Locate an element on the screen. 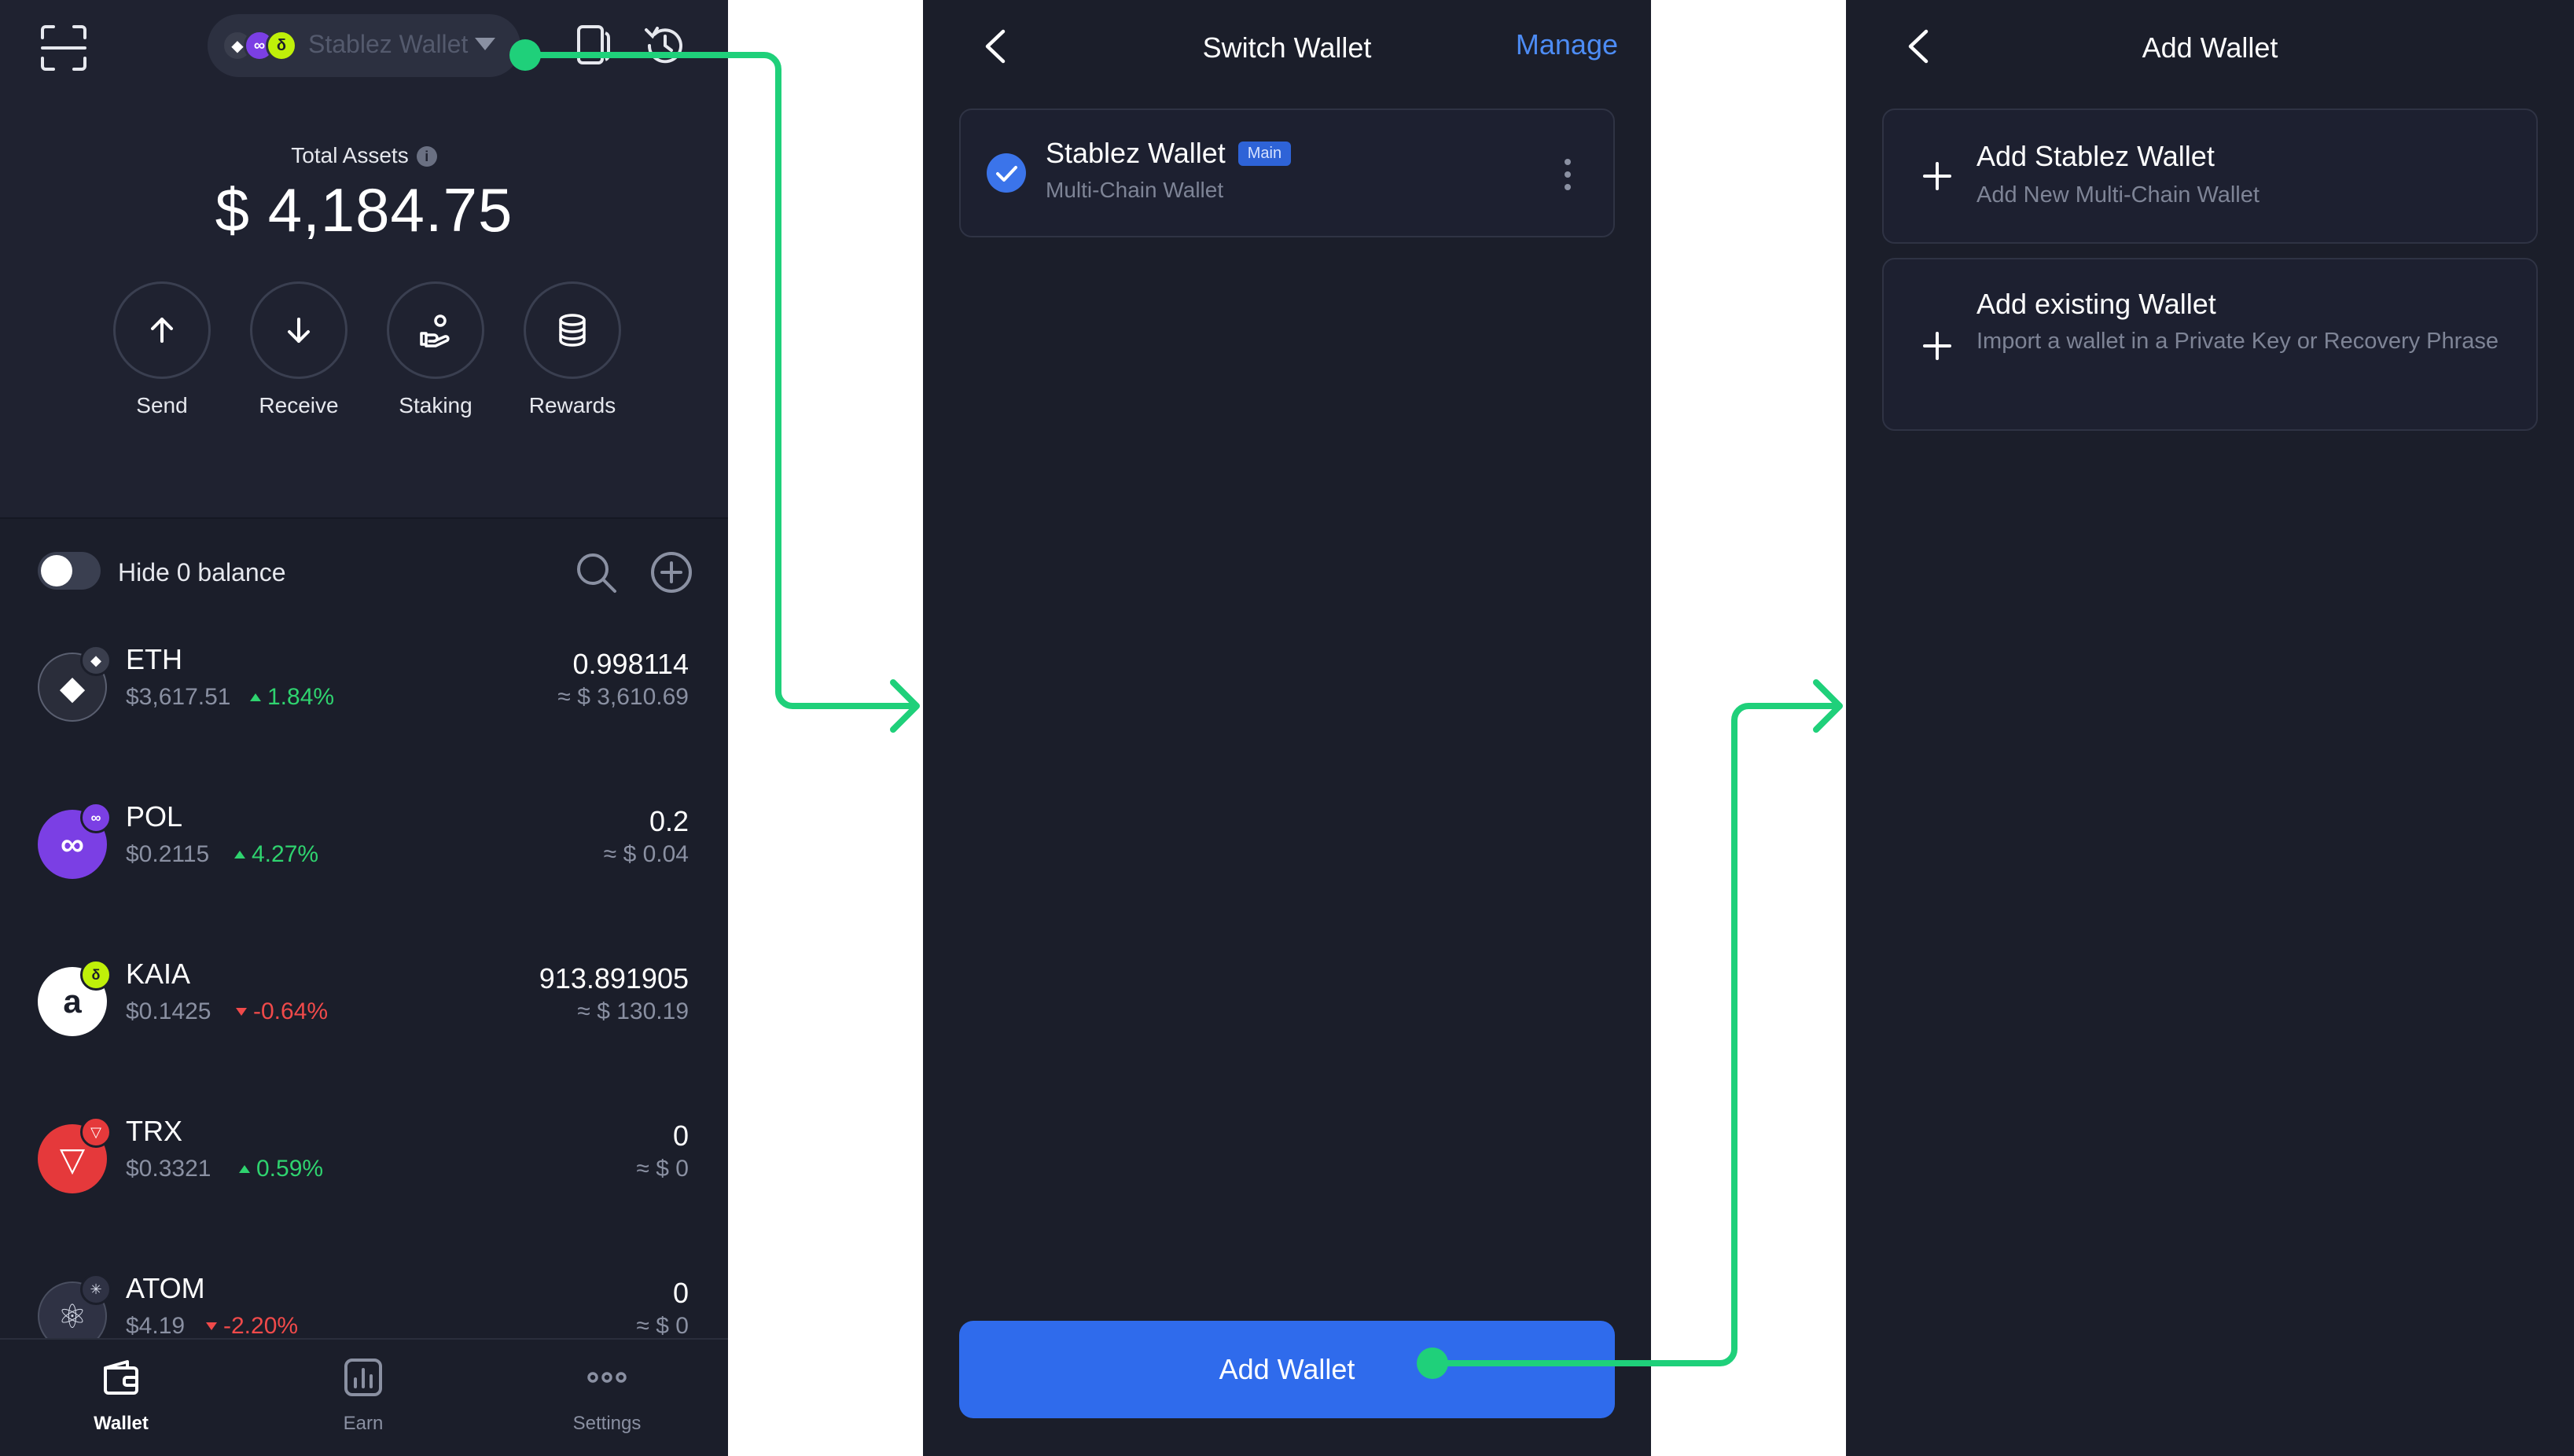 The image size is (2574, 1456). option-title: Add Stablez Wallet is located at coordinates (2095, 156).